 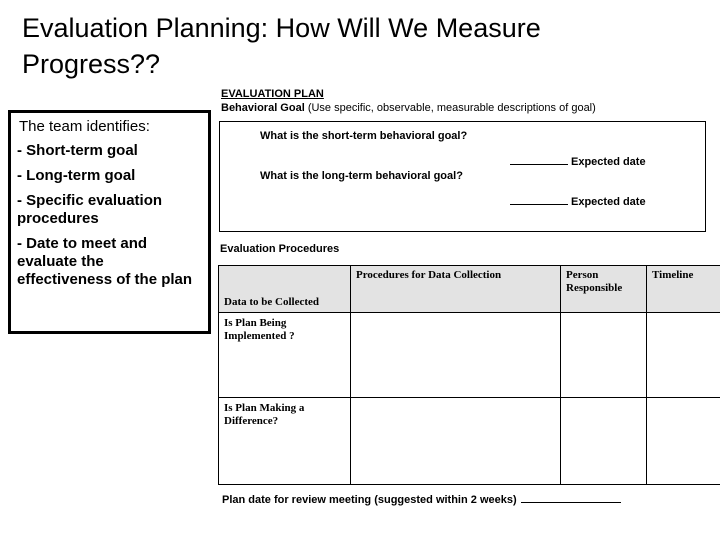 I want to click on cell-data-to-be-collected: Is Plan Being Implemented ?, so click(x=284, y=355).